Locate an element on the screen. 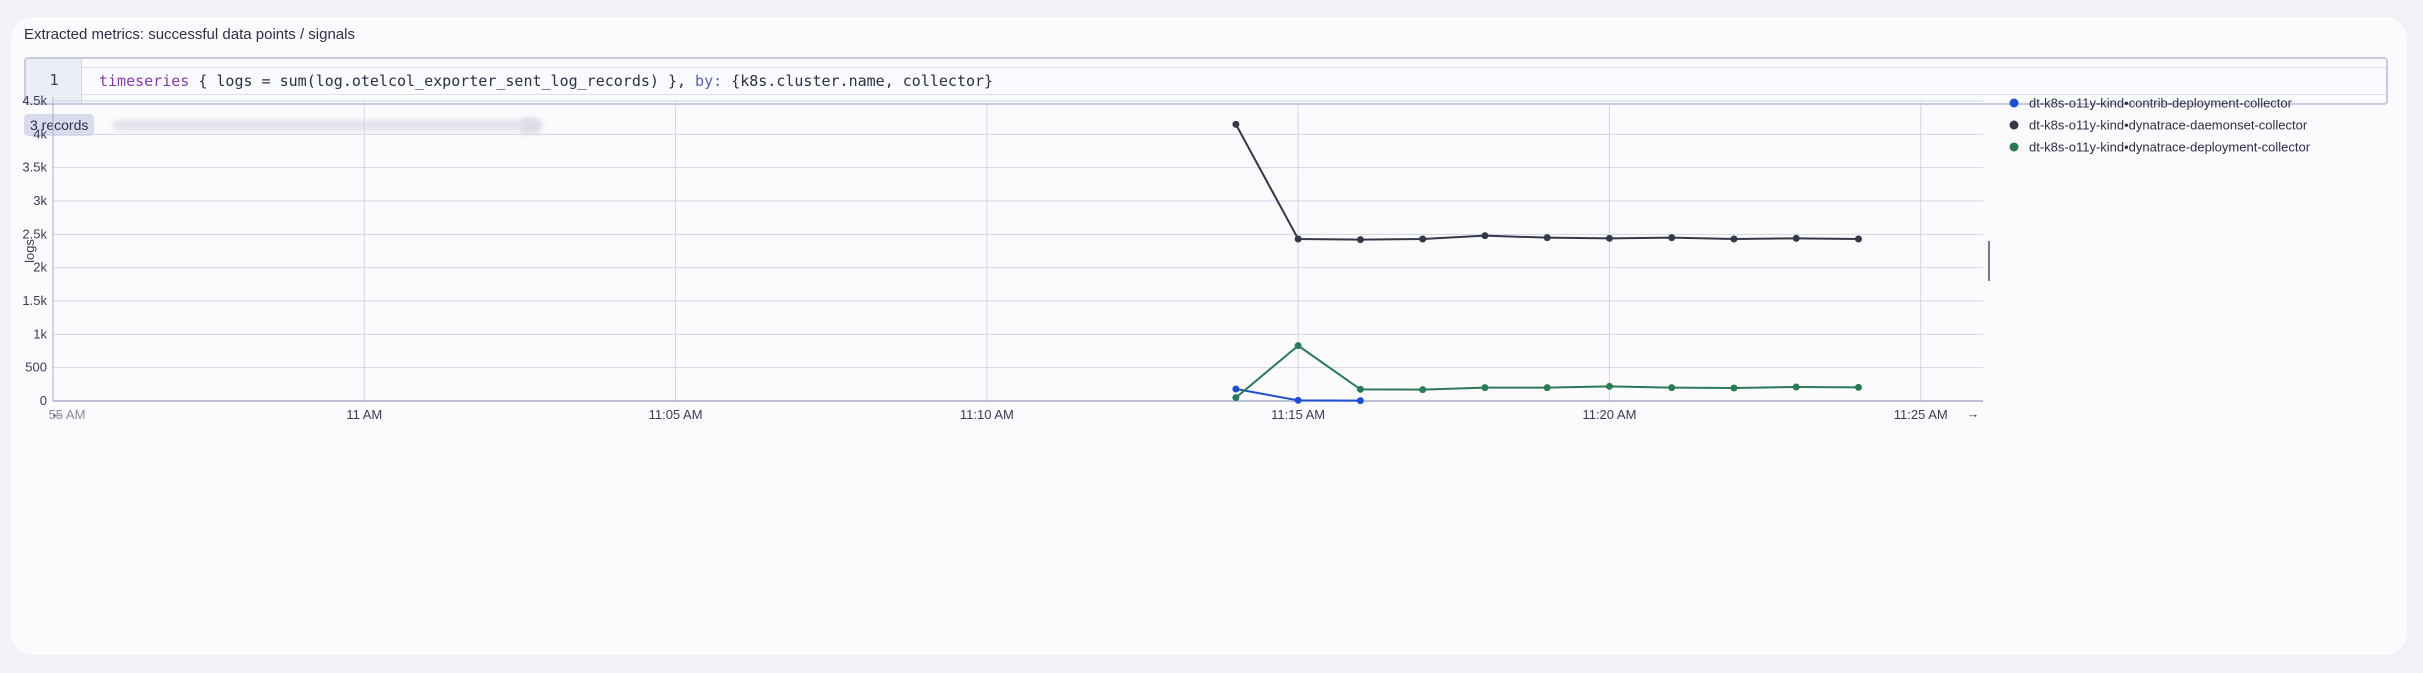 Image resolution: width=2423 pixels, height=673 pixels. x-tick-label: 11 AM is located at coordinates (364, 414).